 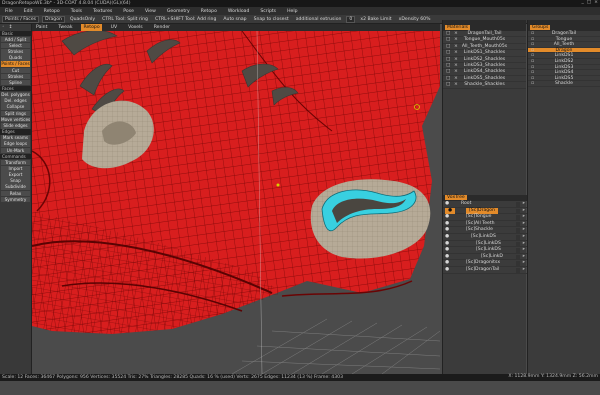 I want to click on menu-item: File, so click(x=9, y=11).